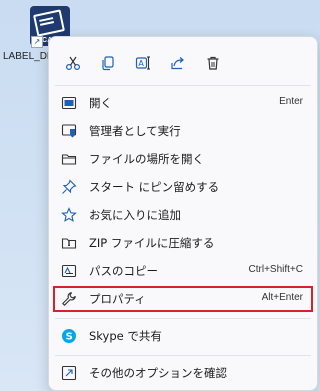 This screenshot has height=391, width=320. What do you see at coordinates (73, 63) in the screenshot?
I see `cut-icon` at bounding box center [73, 63].